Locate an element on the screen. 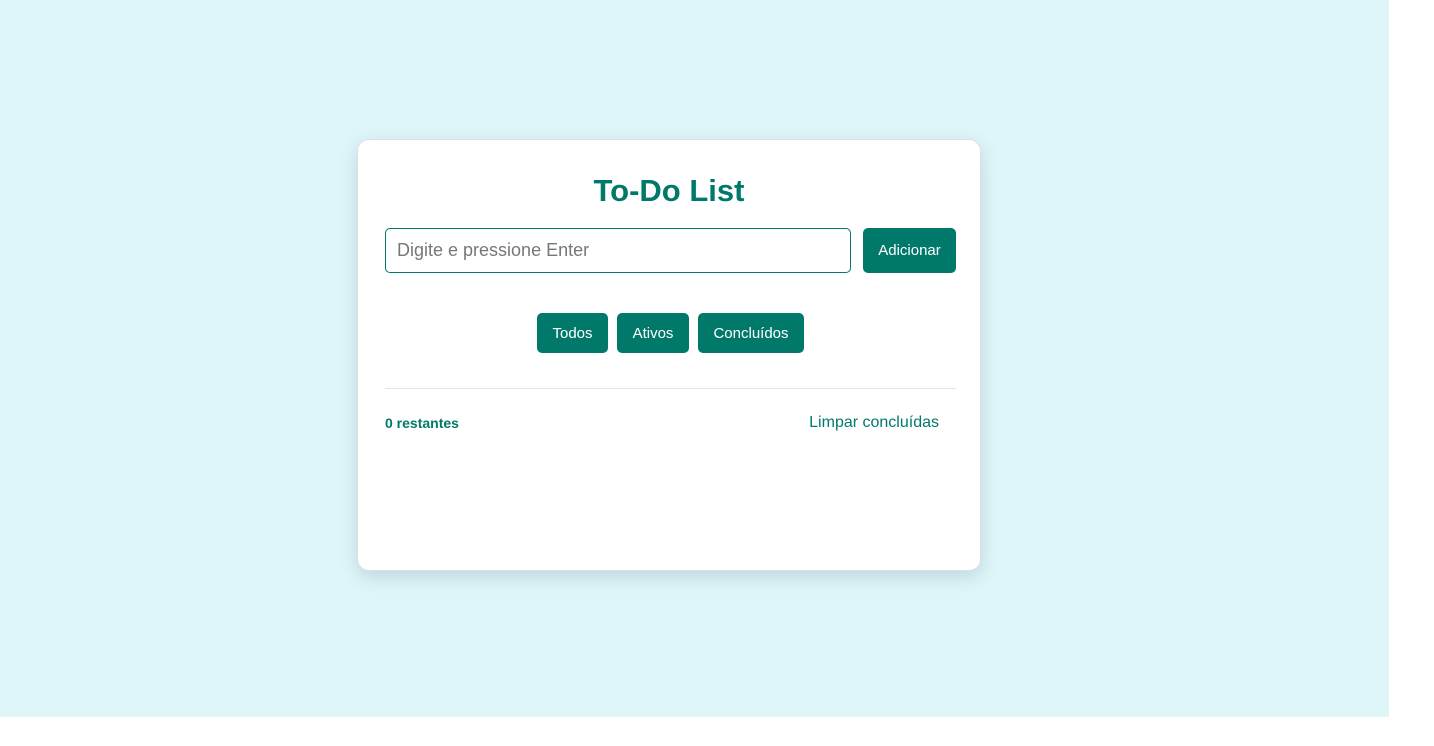 The image size is (1434, 746). clear-completed-button: Limpar concluídas is located at coordinates (874, 423).